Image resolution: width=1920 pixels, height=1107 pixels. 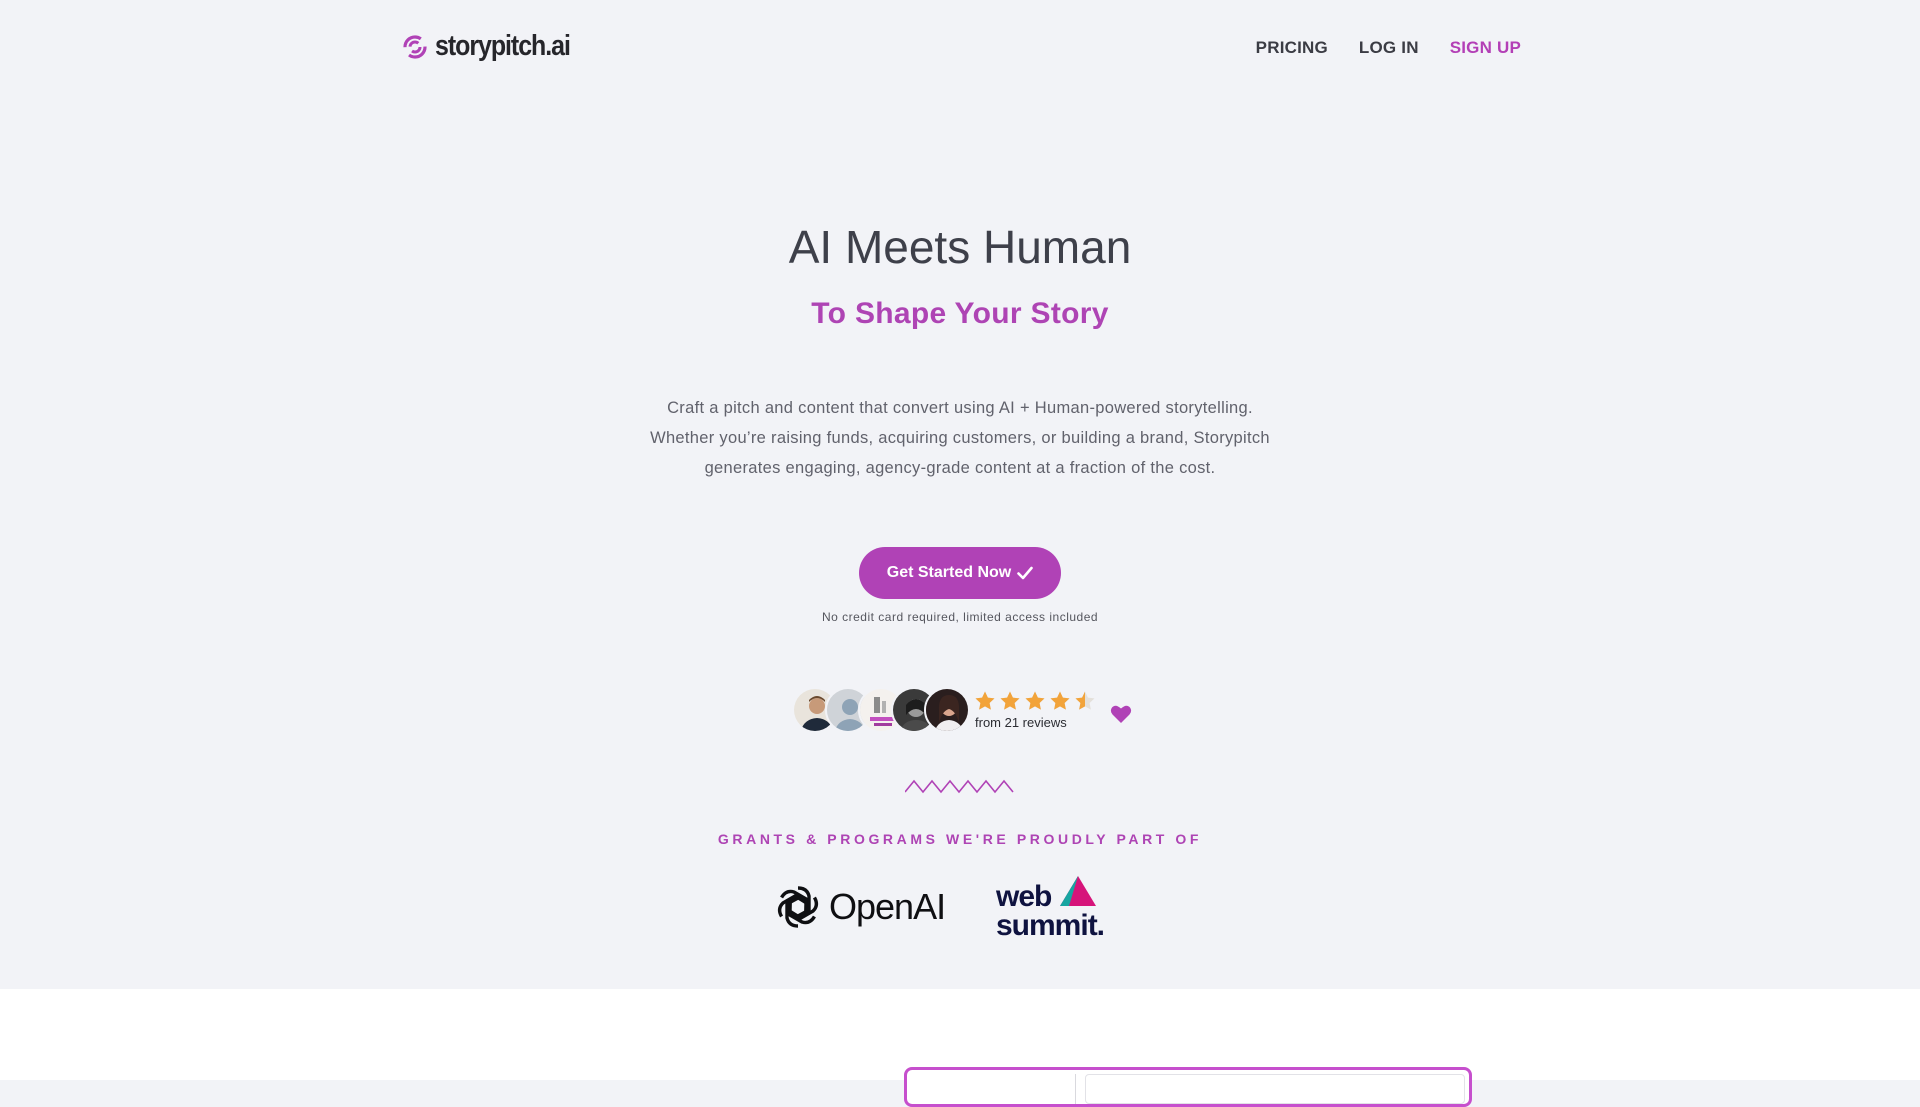 What do you see at coordinates (959, 786) in the screenshot?
I see `zigzag-divider` at bounding box center [959, 786].